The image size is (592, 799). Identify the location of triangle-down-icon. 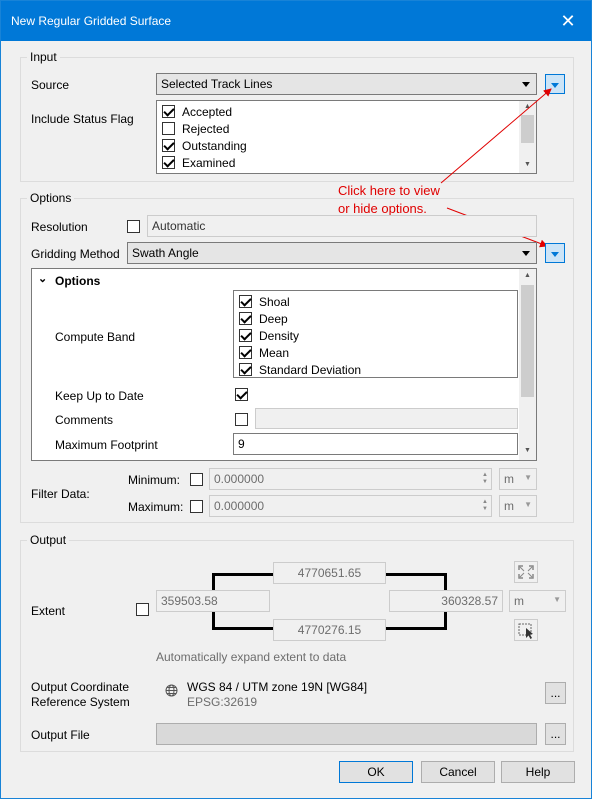
(555, 254).